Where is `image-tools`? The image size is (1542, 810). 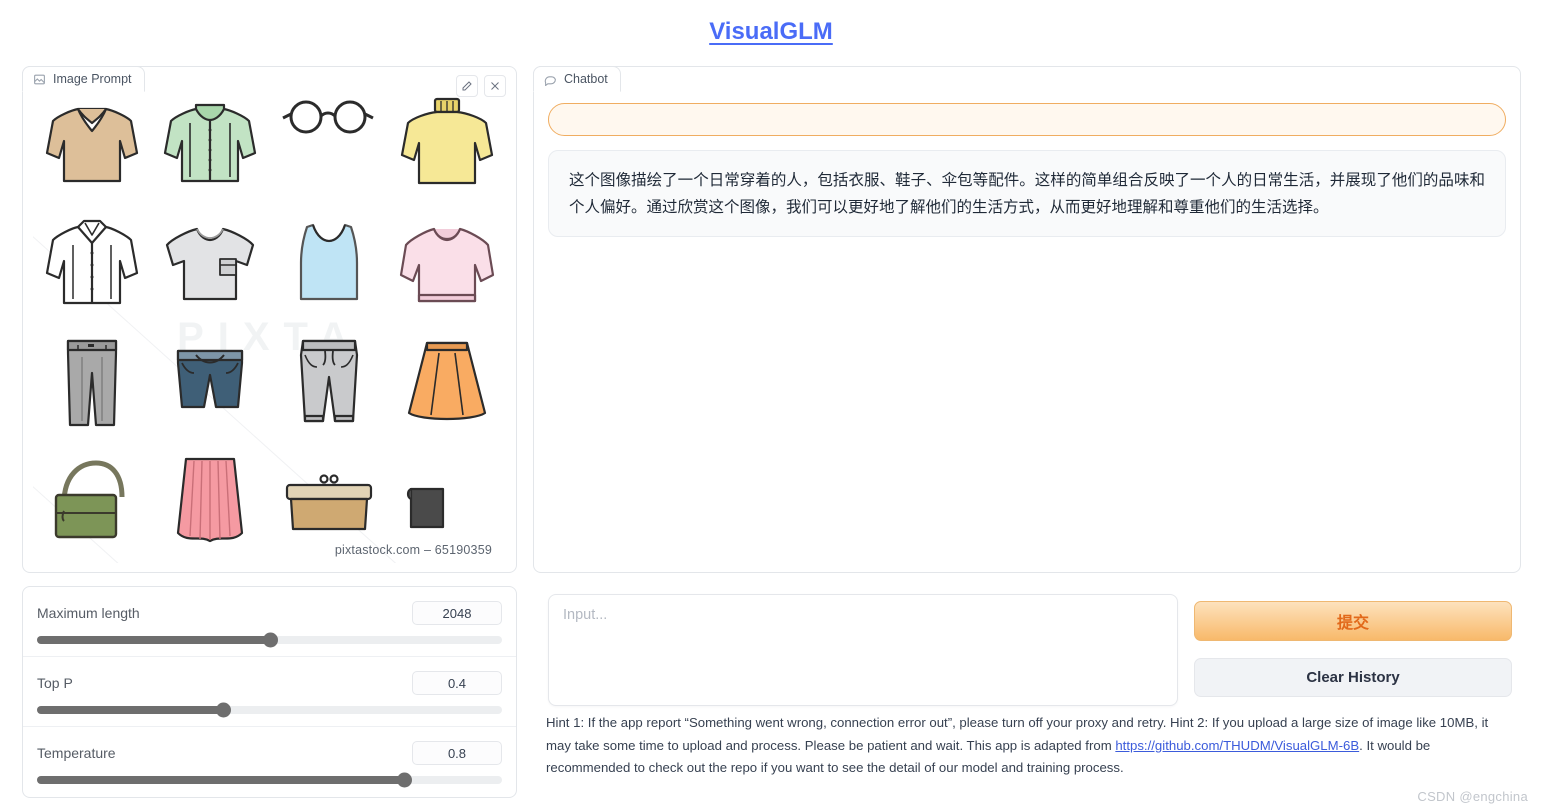
image-tools is located at coordinates (481, 86).